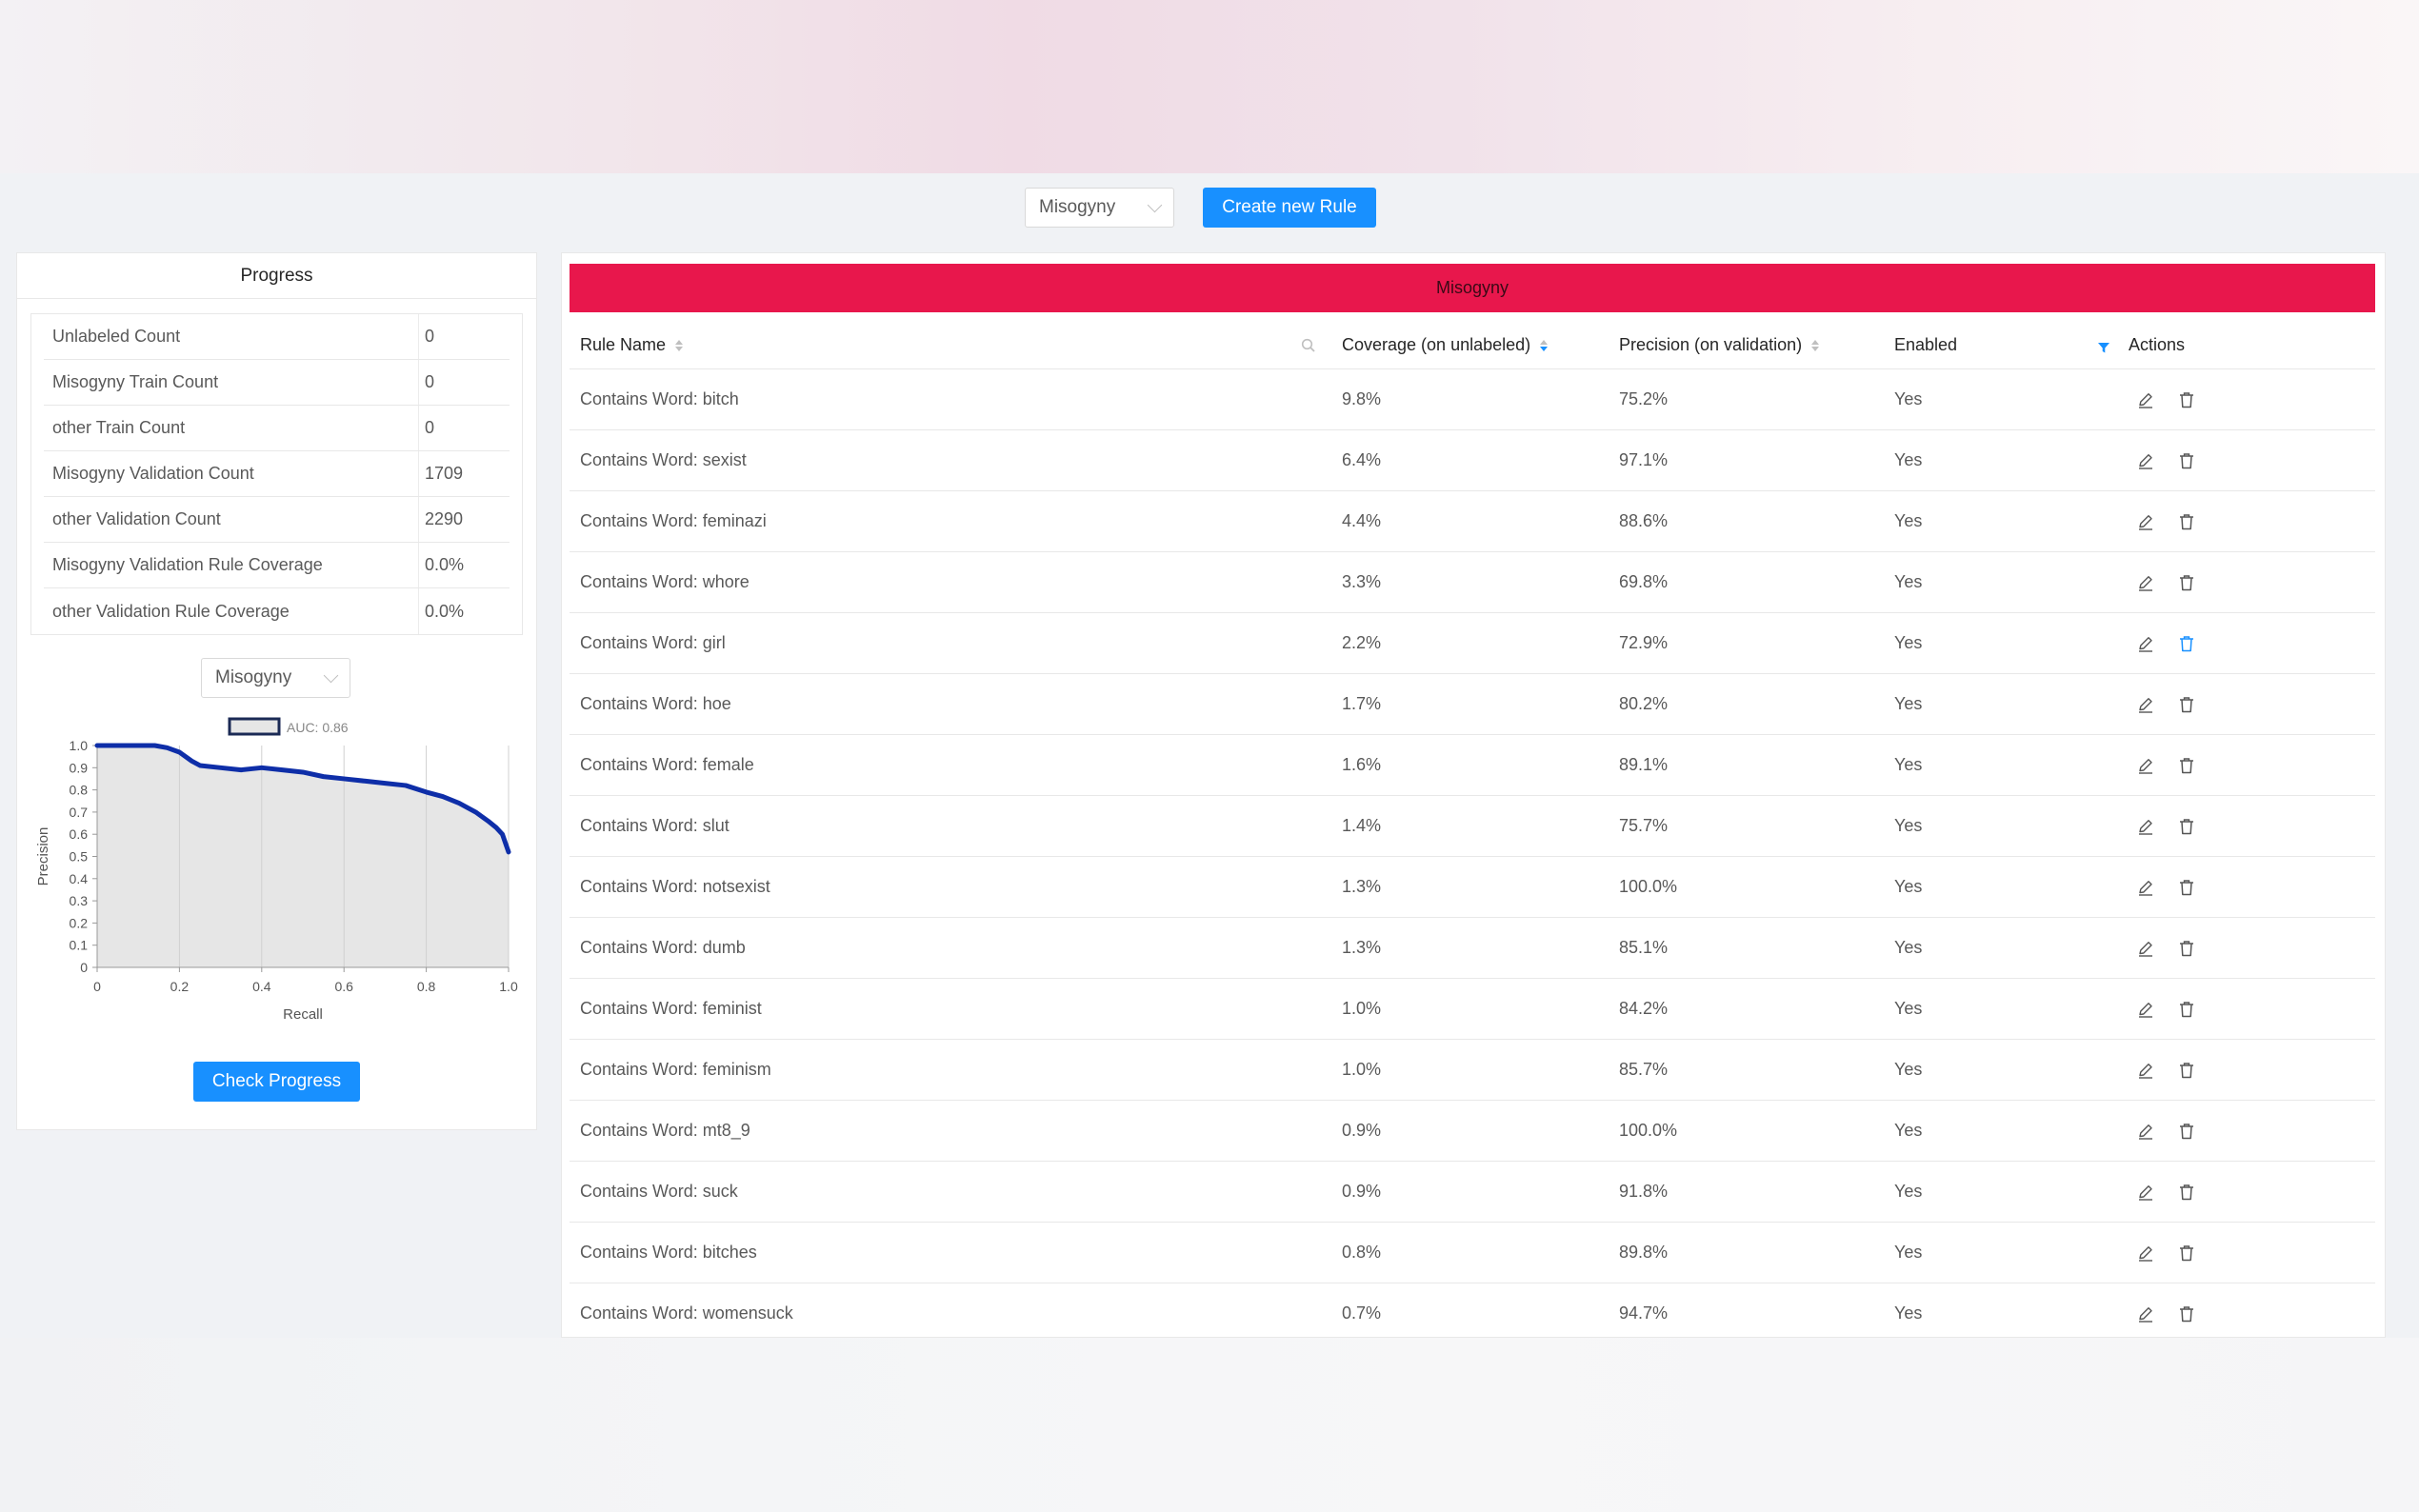 Image resolution: width=2419 pixels, height=1512 pixels. What do you see at coordinates (950, 1009) in the screenshot?
I see `rule-name-cell: Contains Word: feminist` at bounding box center [950, 1009].